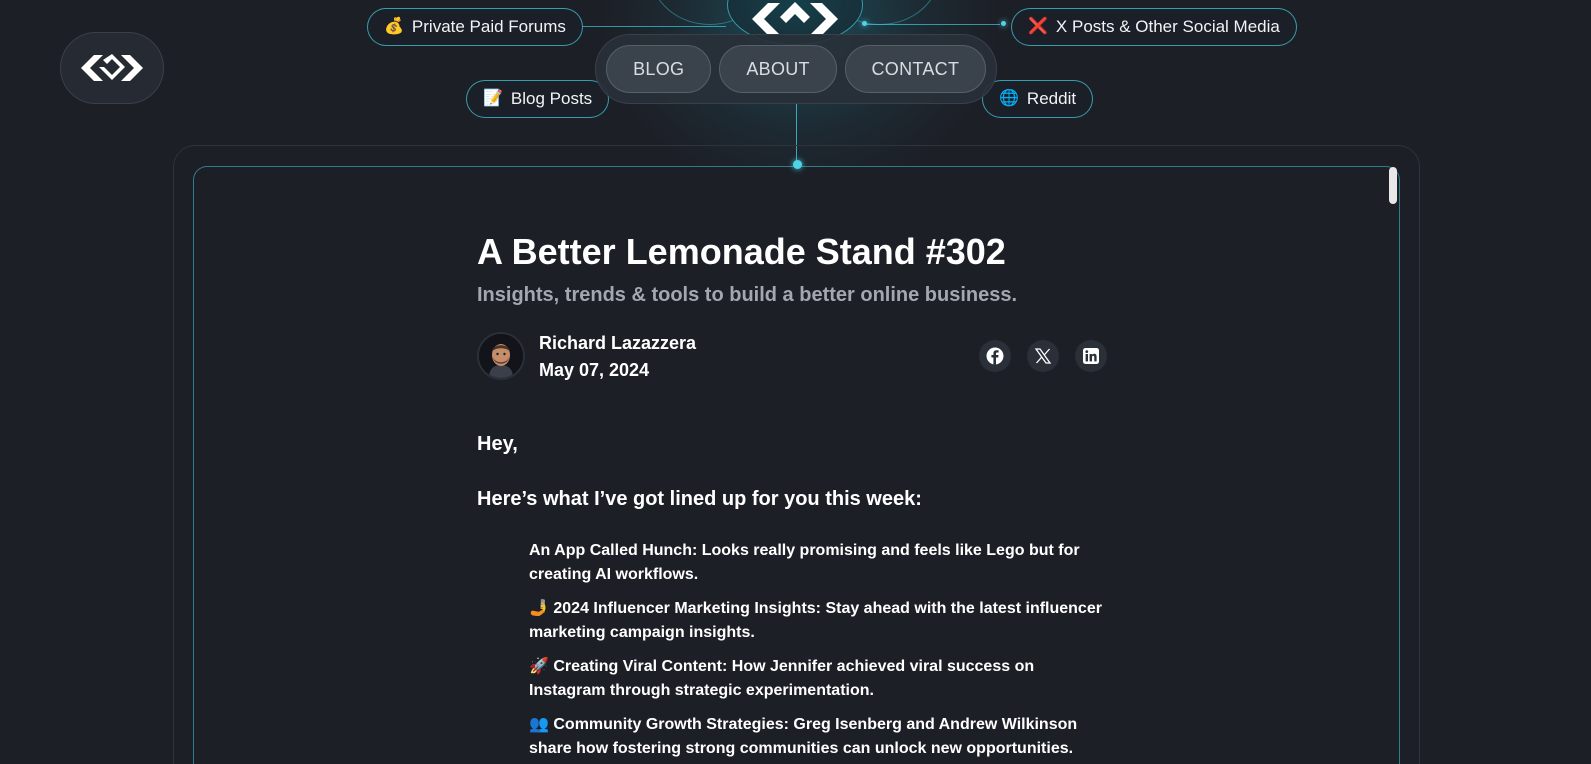 The width and height of the screenshot is (1591, 764). I want to click on tag-label: Blog Posts, so click(551, 98).